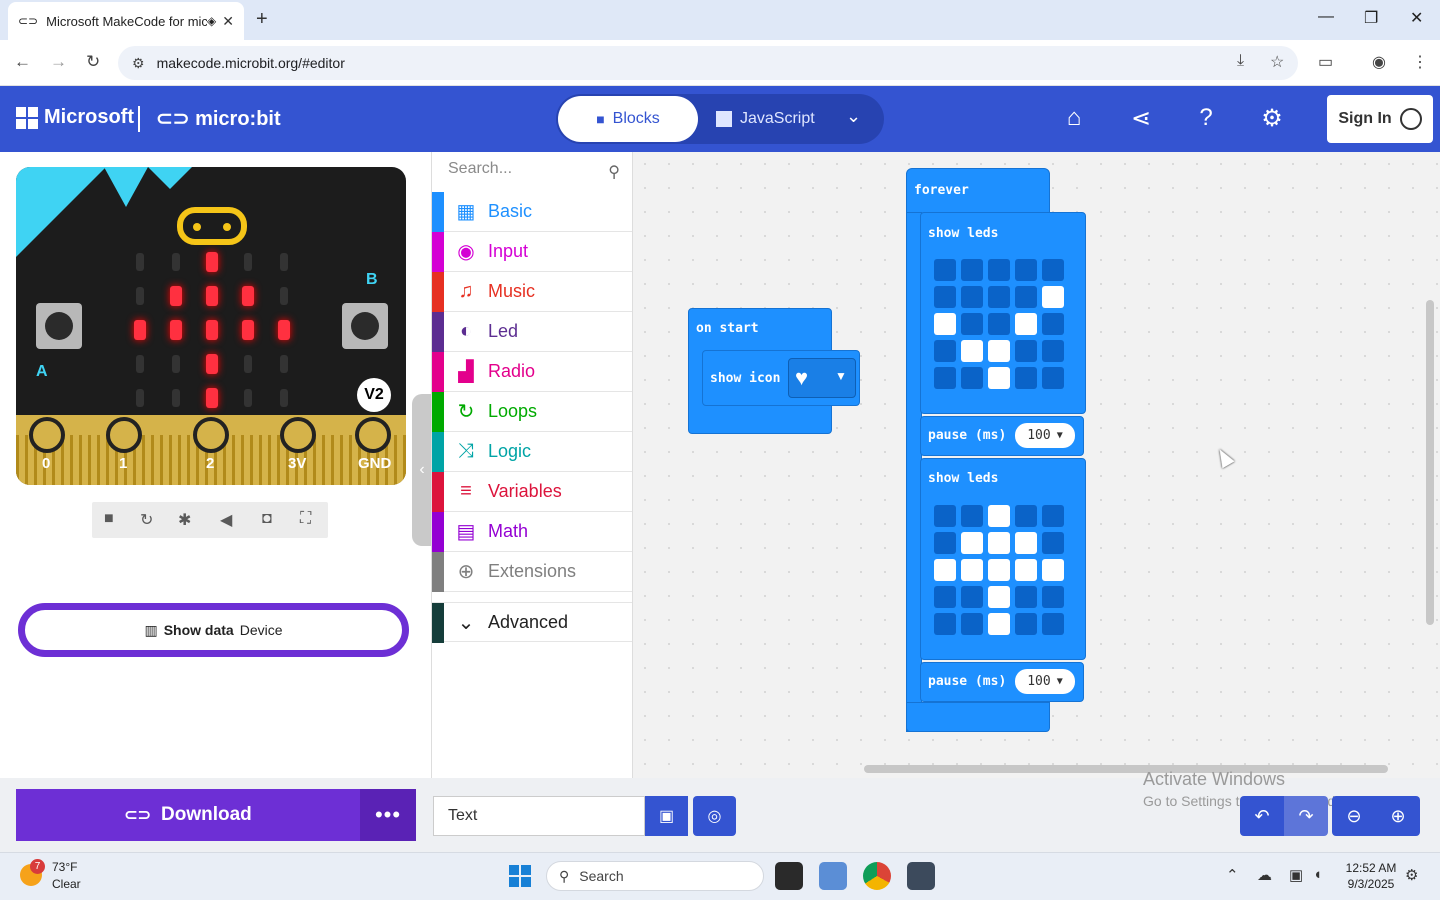 Image resolution: width=1440 pixels, height=900 pixels. What do you see at coordinates (532, 252) in the screenshot?
I see `category-input: ◉ Input` at bounding box center [532, 252].